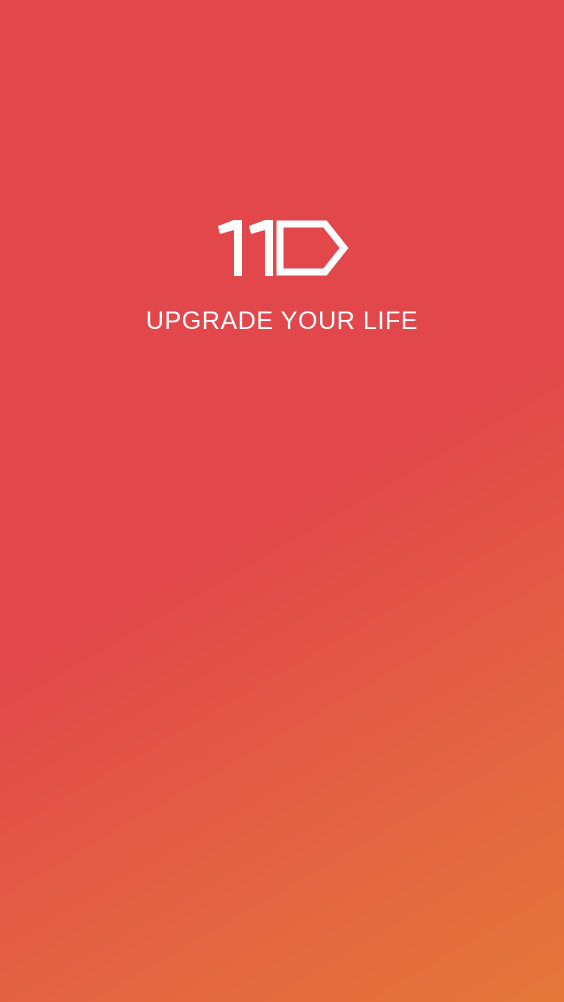 The height and width of the screenshot is (1002, 564). I want to click on brand-logo, so click(283, 248).